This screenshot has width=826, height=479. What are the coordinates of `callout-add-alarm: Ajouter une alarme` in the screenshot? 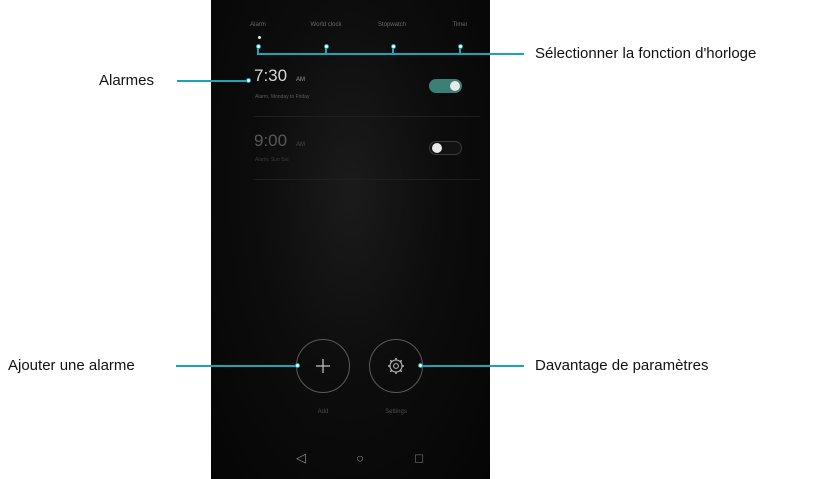 It's located at (71, 365).